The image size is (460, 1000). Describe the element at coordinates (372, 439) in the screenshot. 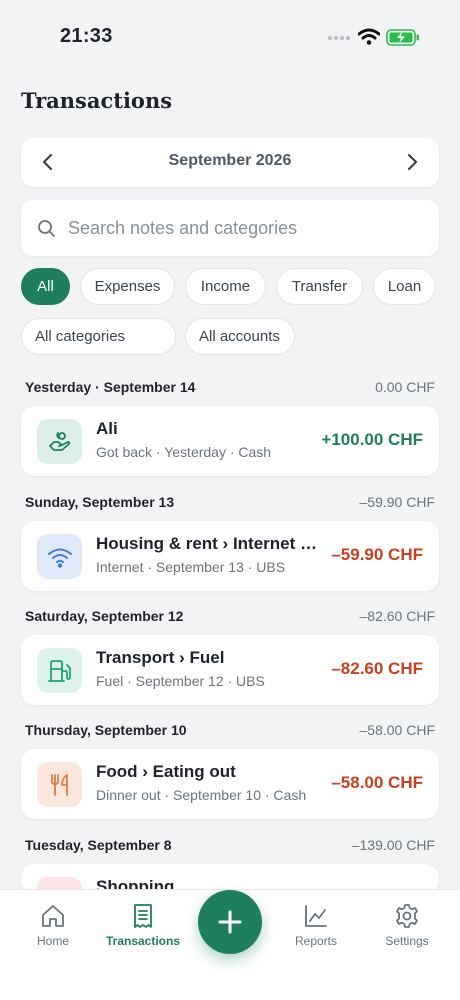

I see `transaction-amount: +100.00 CHF` at that location.